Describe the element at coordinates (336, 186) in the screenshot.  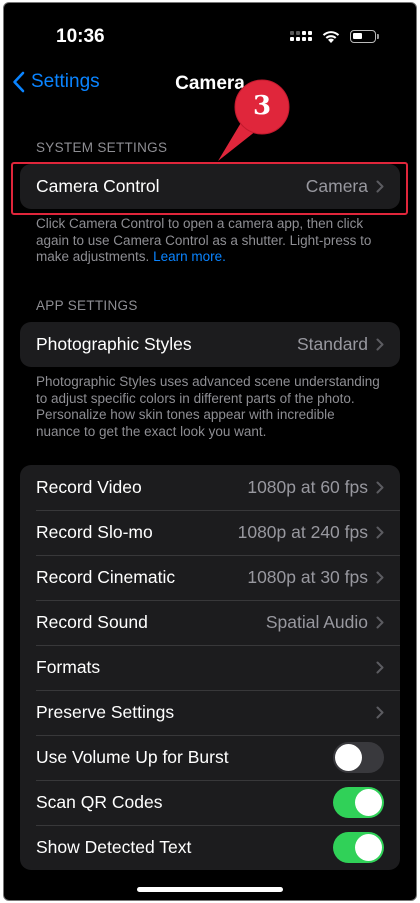
I see `row-value: Camera` at that location.